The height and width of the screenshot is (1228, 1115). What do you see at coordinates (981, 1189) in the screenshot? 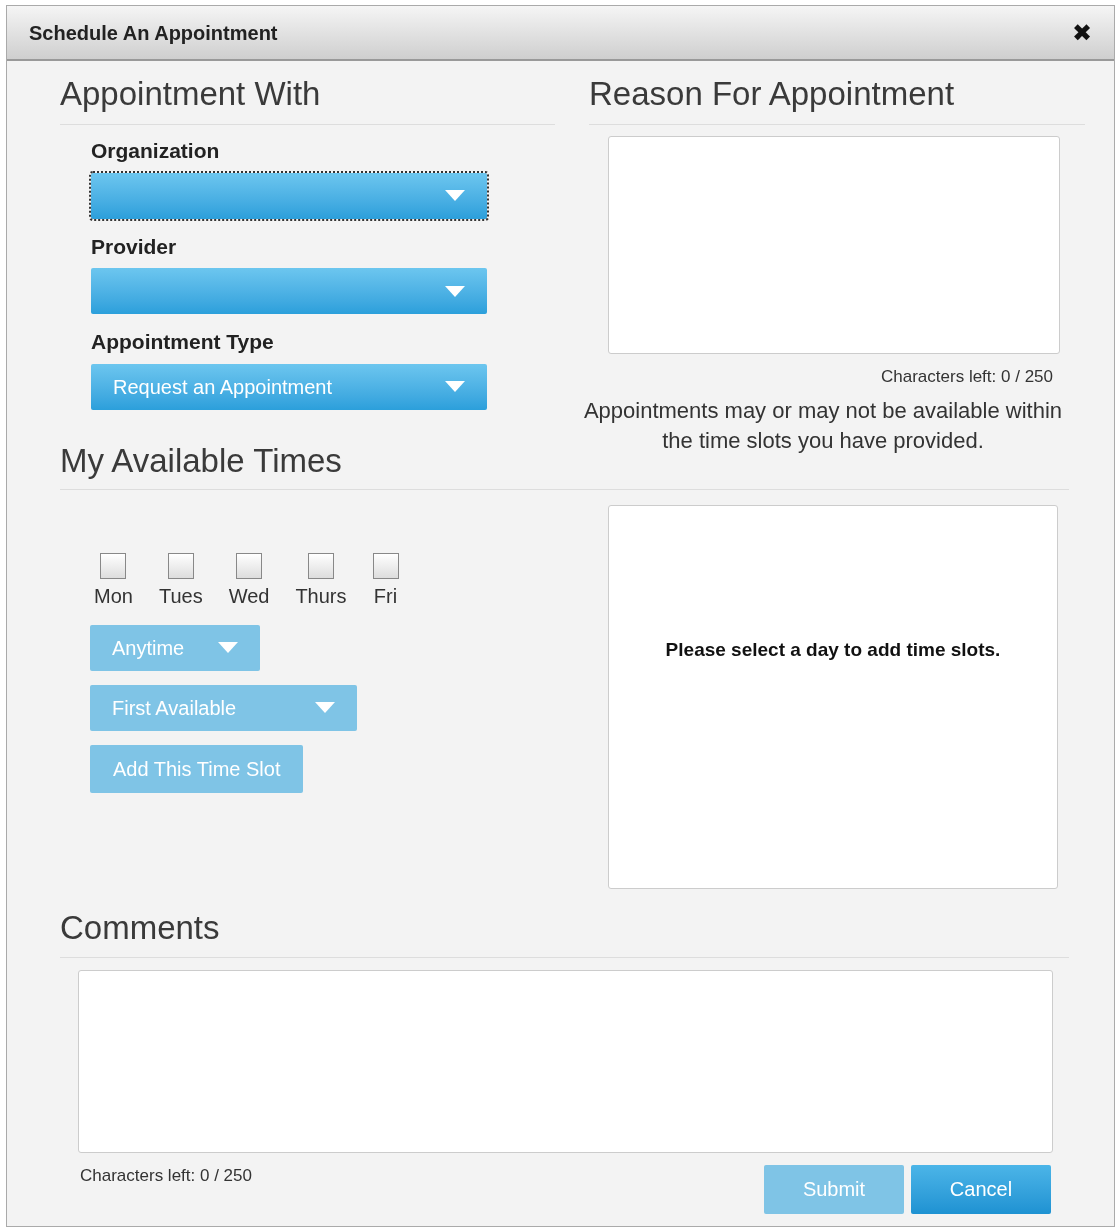
I see `dialog-button: Cancel` at bounding box center [981, 1189].